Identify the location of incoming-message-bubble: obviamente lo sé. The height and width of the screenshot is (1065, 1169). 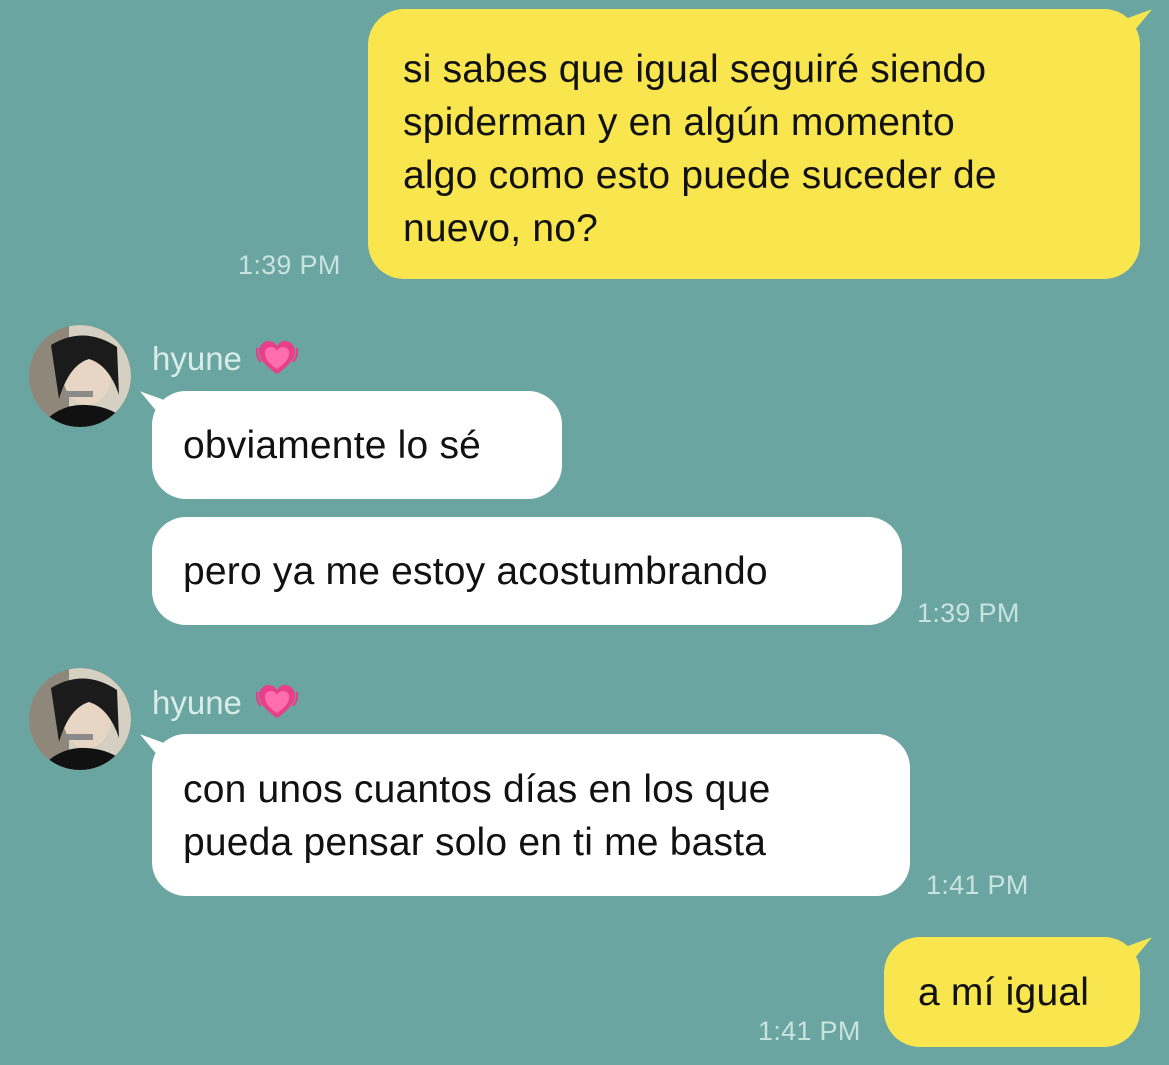
(357, 445).